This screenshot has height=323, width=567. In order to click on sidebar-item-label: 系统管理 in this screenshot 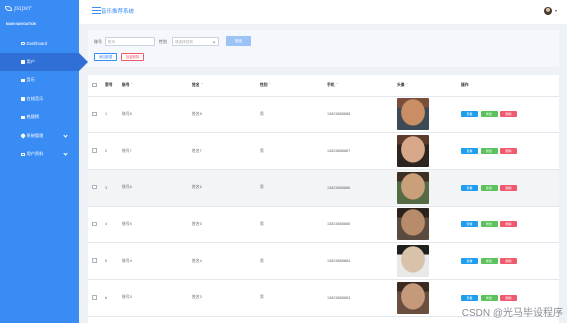, I will do `click(35, 135)`.